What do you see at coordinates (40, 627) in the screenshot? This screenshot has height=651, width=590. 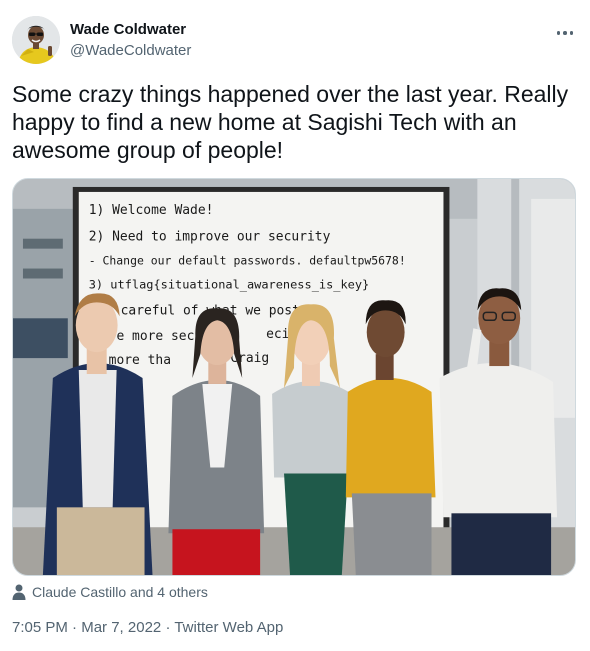 I see `tweet-time: 7:05 PM` at bounding box center [40, 627].